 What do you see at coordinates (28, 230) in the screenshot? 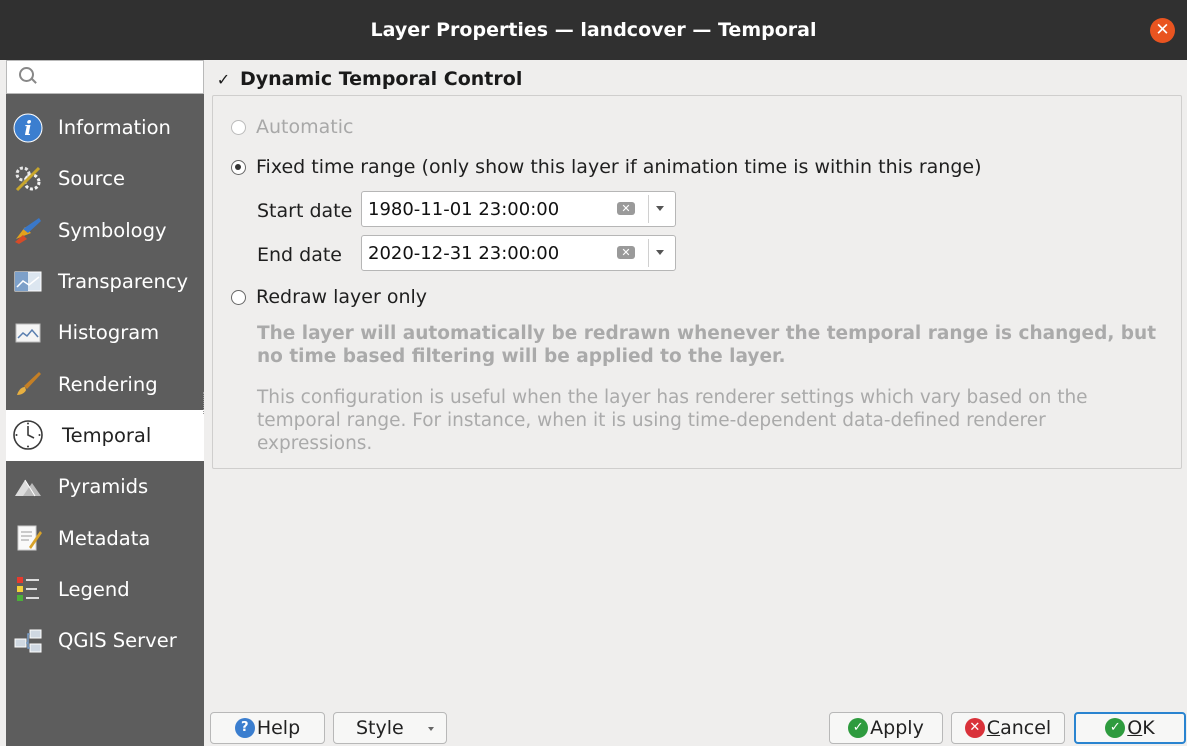
I see `symbology-icon` at bounding box center [28, 230].